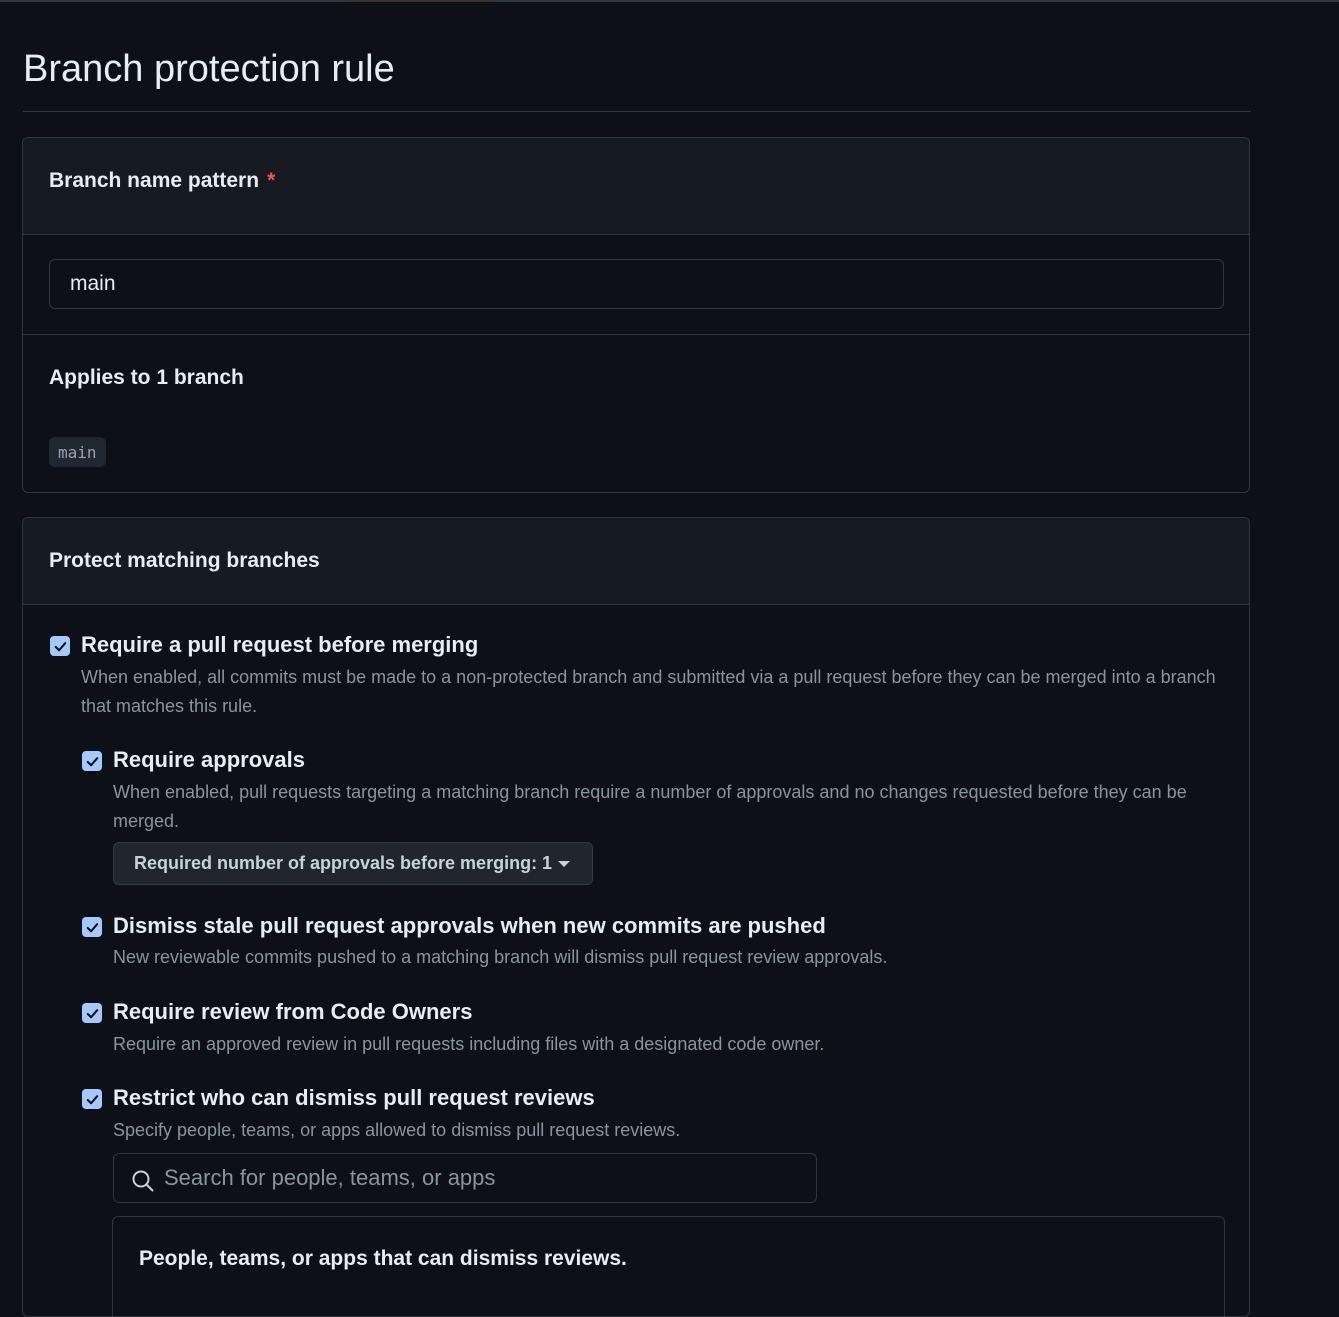  I want to click on require-approvals-checkbox, so click(92, 761).